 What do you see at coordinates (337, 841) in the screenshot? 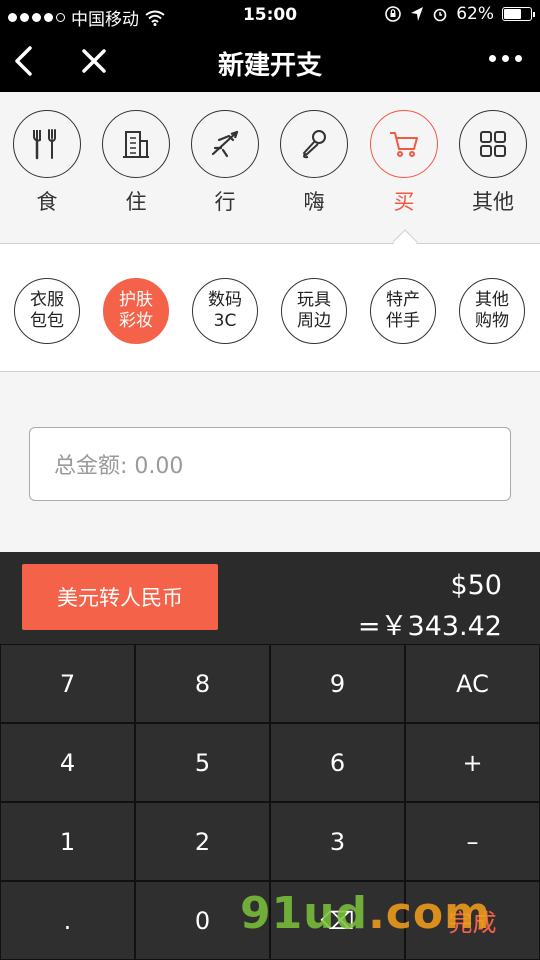
I see `key-3: 3` at bounding box center [337, 841].